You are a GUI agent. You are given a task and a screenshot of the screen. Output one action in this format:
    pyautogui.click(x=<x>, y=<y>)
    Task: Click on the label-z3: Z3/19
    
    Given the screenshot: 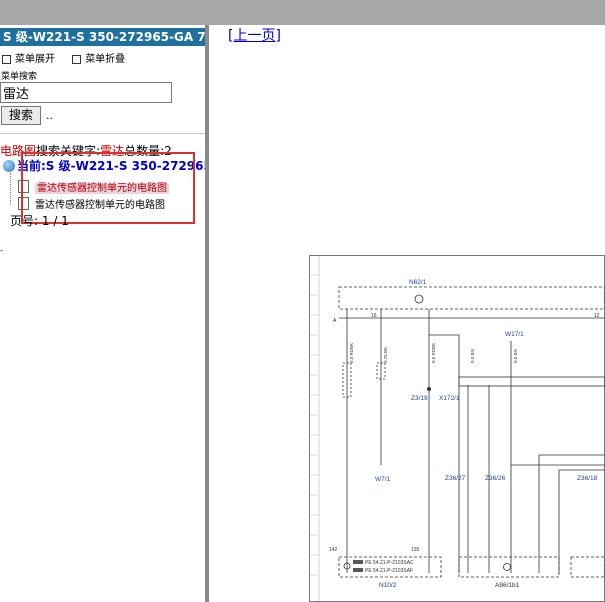 What is the action you would take?
    pyautogui.click(x=419, y=398)
    